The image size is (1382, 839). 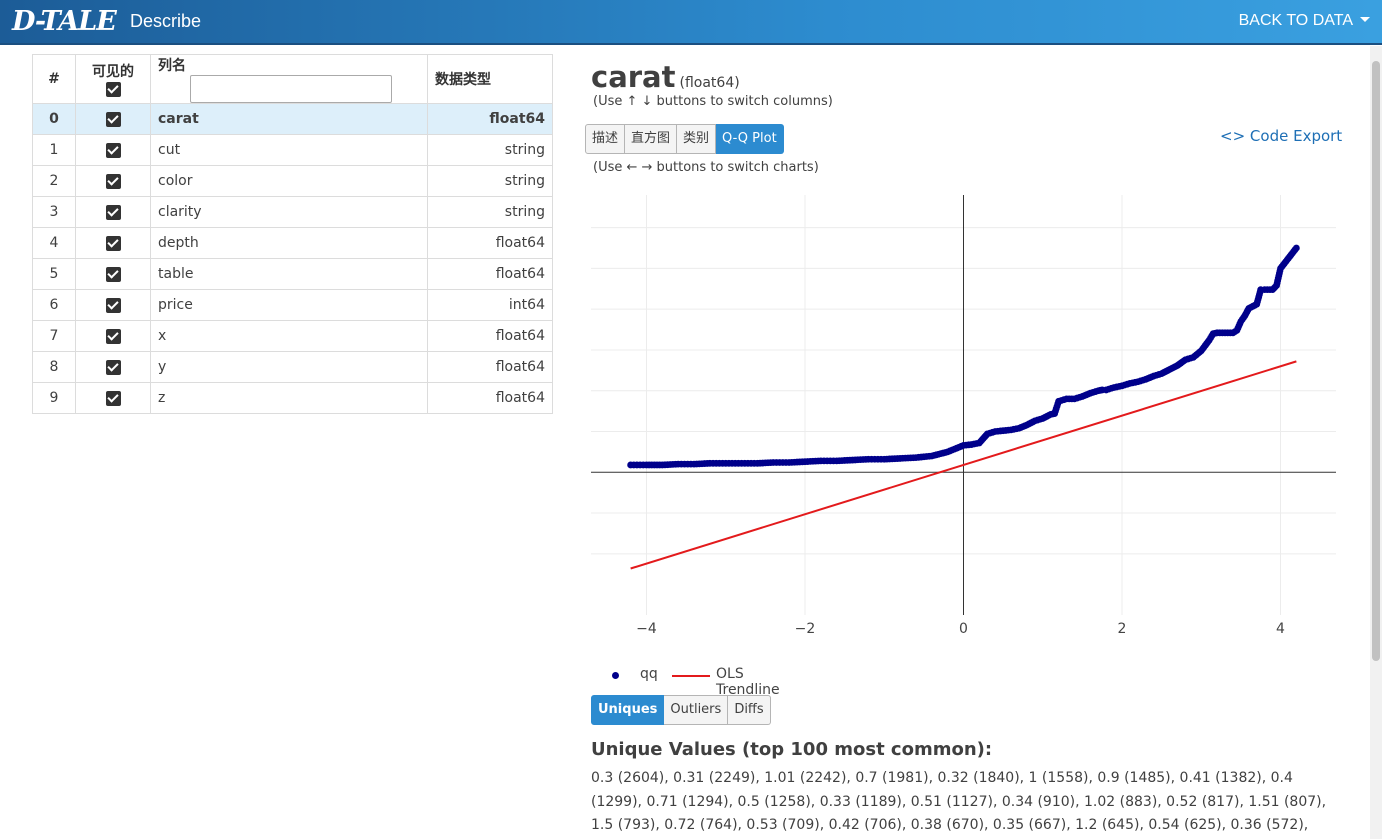 What do you see at coordinates (805, 629) in the screenshot?
I see `x-tick-label: −2` at bounding box center [805, 629].